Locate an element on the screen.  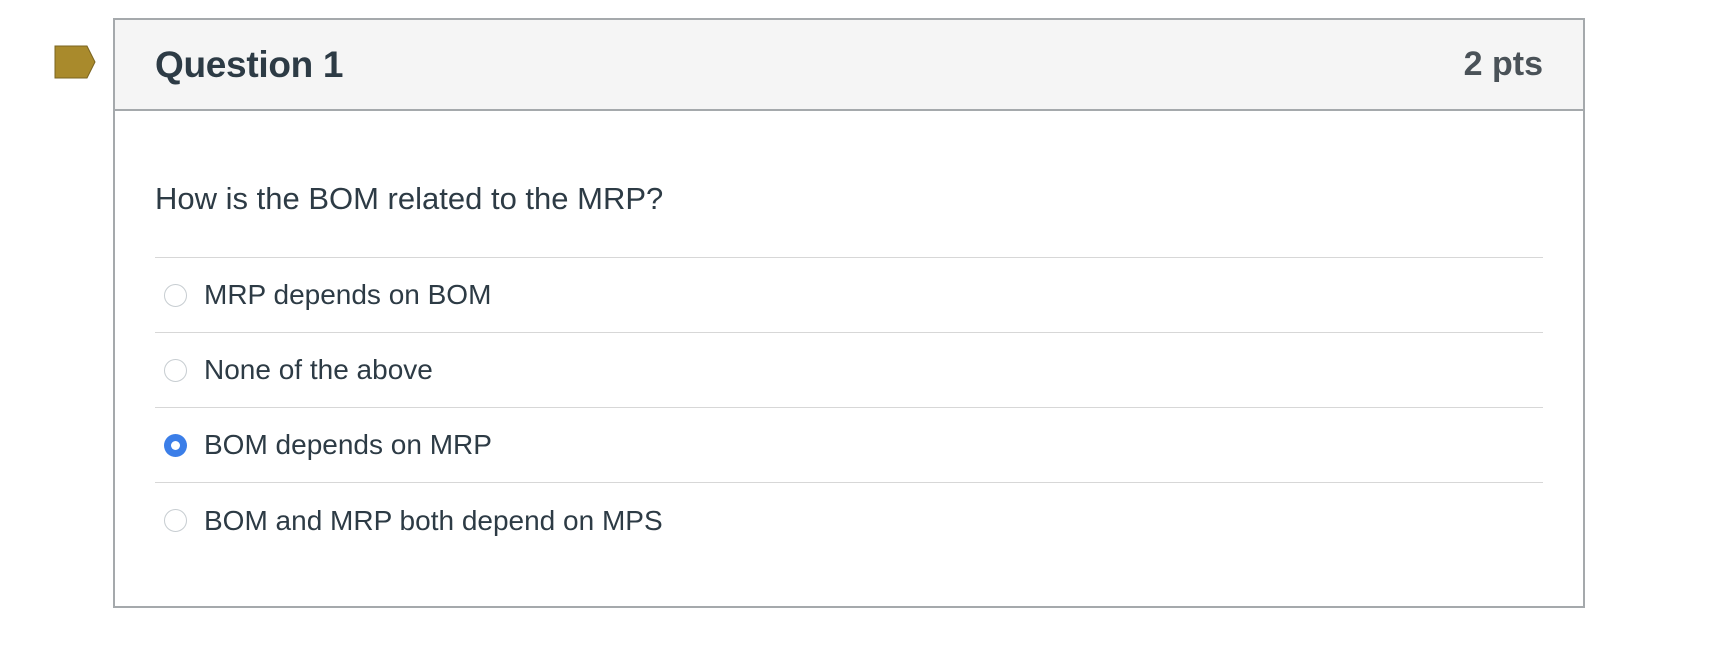
question-points: 2 pts is located at coordinates (1503, 64).